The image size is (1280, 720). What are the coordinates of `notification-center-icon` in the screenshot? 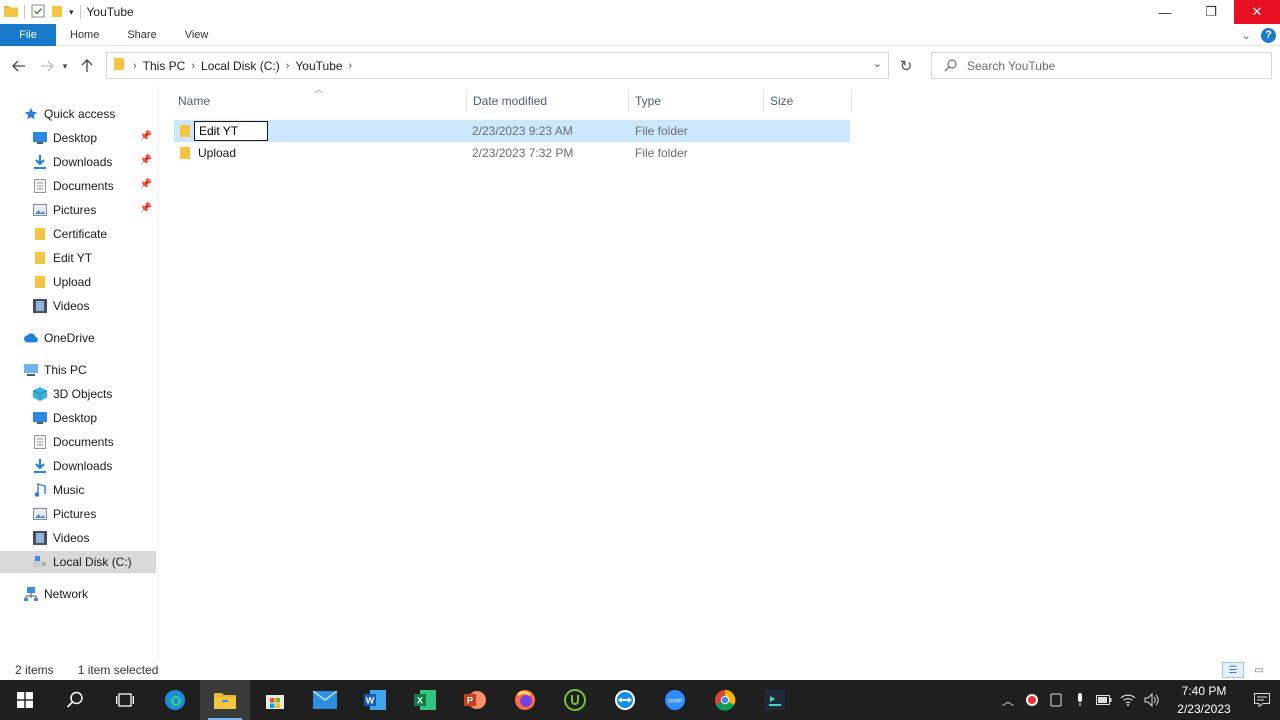 It's located at (1262, 700).